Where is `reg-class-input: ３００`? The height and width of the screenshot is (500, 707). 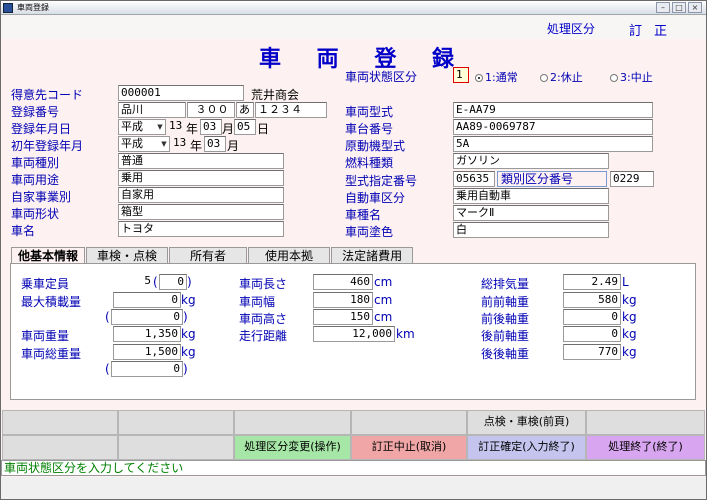
reg-class-input: ３００ is located at coordinates (211, 110).